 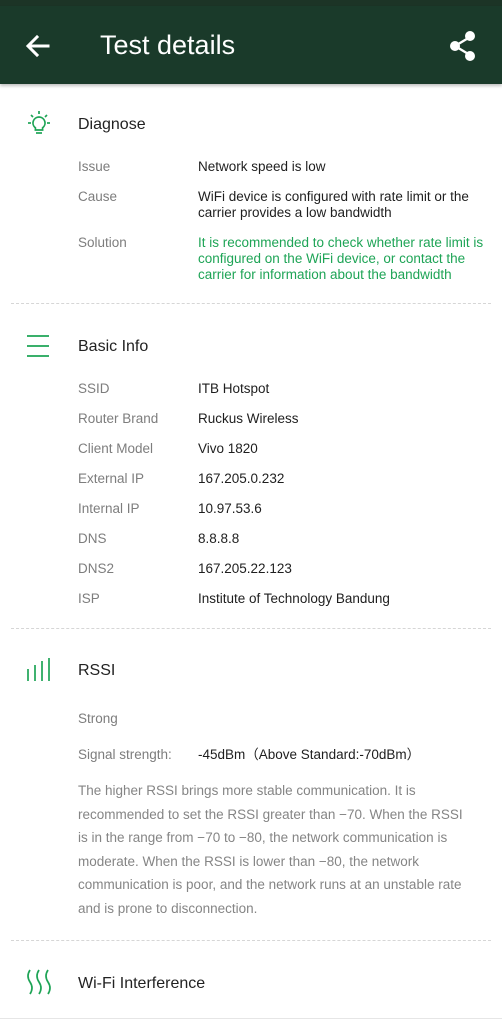 I want to click on info-value-external-ip: 167.205.0.232, so click(x=241, y=478).